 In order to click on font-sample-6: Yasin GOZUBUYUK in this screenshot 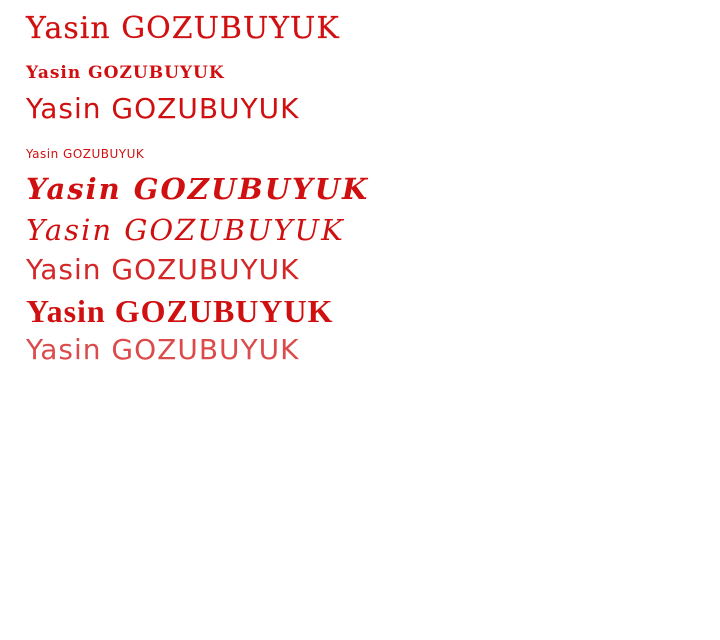, I will do `click(185, 230)`.